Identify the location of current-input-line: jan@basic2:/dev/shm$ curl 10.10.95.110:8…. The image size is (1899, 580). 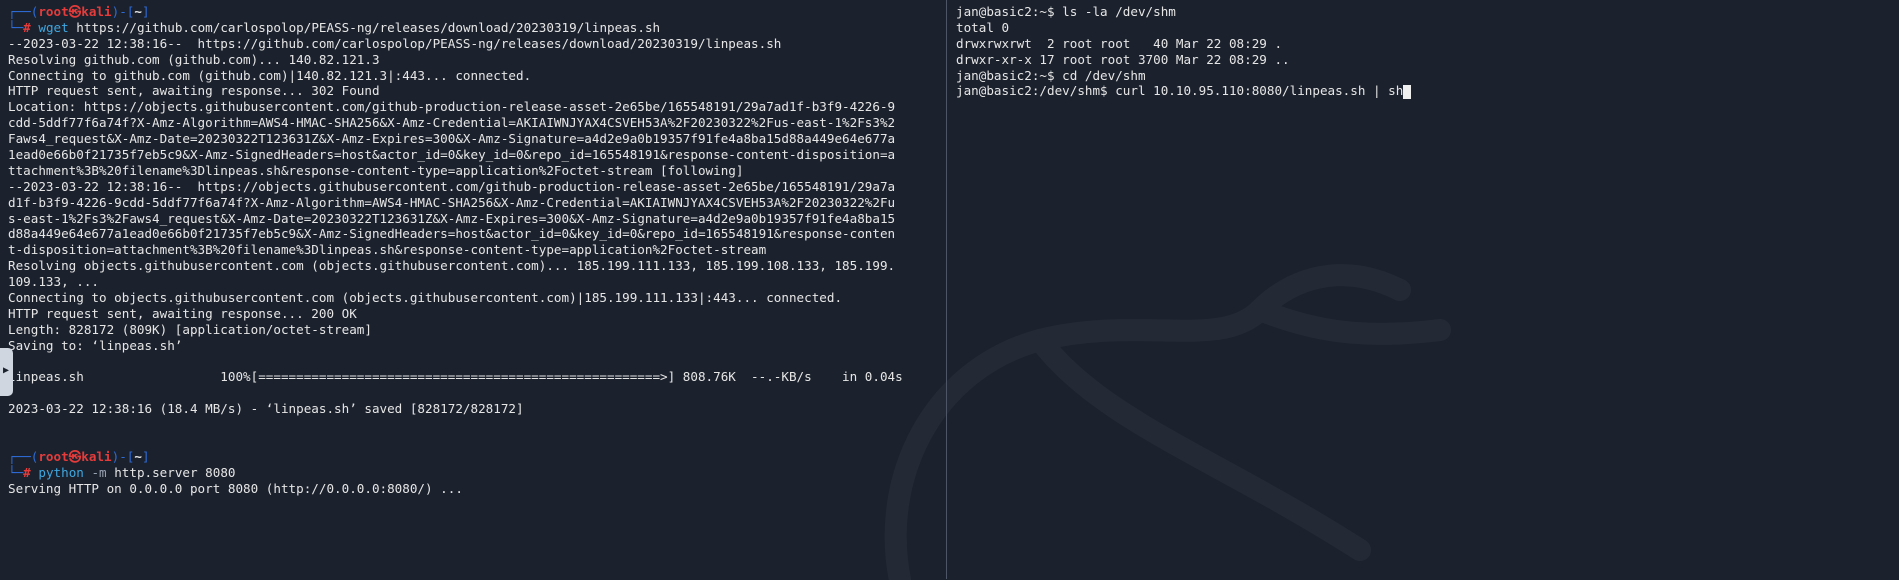
(1423, 91).